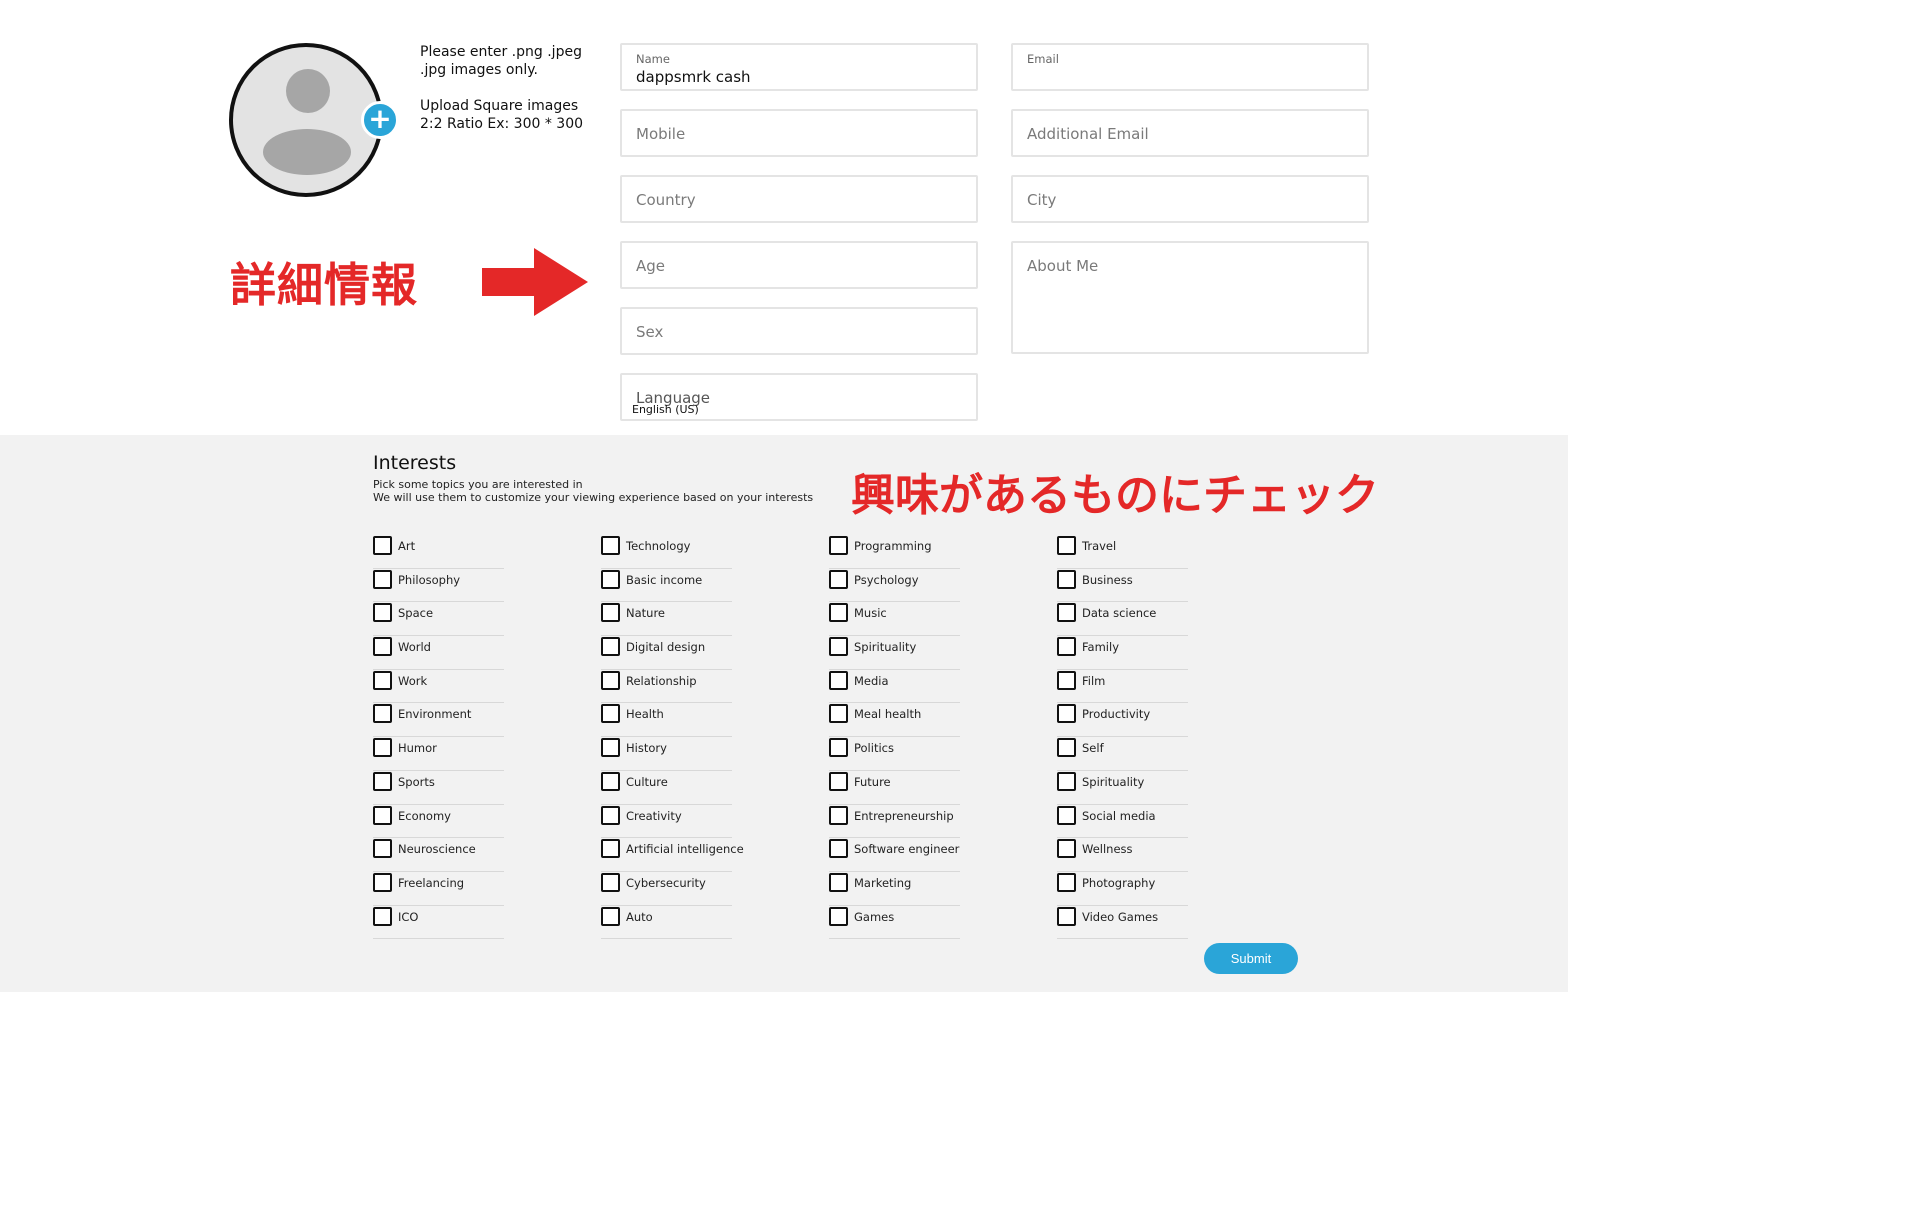 This screenshot has height=1206, width=1906. I want to click on interest-item: Economy, so click(438, 822).